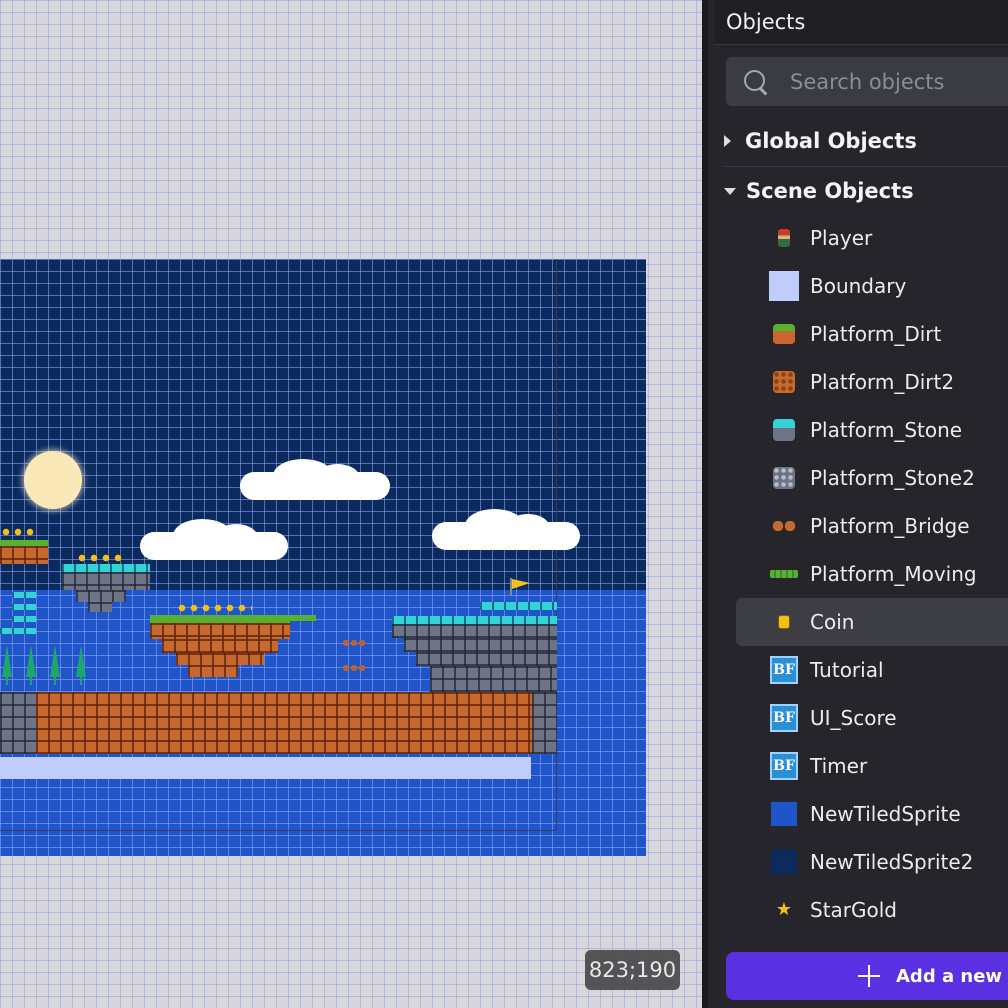 The height and width of the screenshot is (1008, 1008). I want to click on group-label: Scene Objects, so click(830, 191).